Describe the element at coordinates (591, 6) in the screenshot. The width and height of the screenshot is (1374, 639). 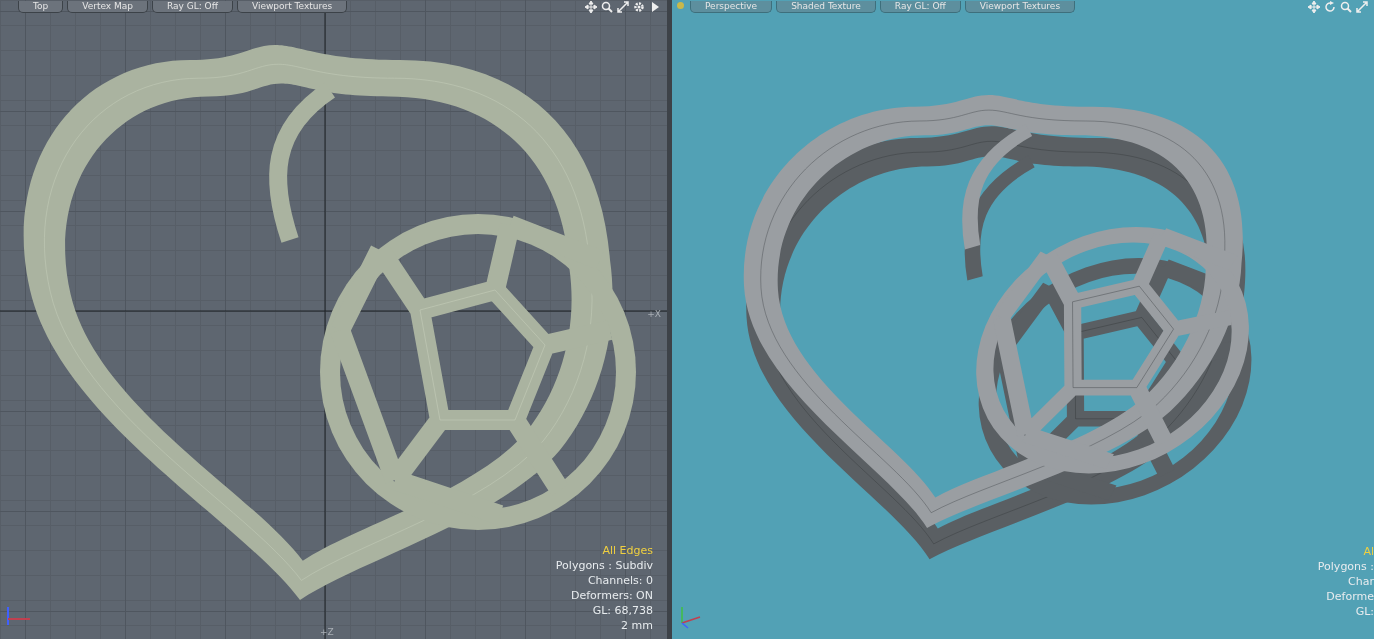
I see `move-icon` at that location.